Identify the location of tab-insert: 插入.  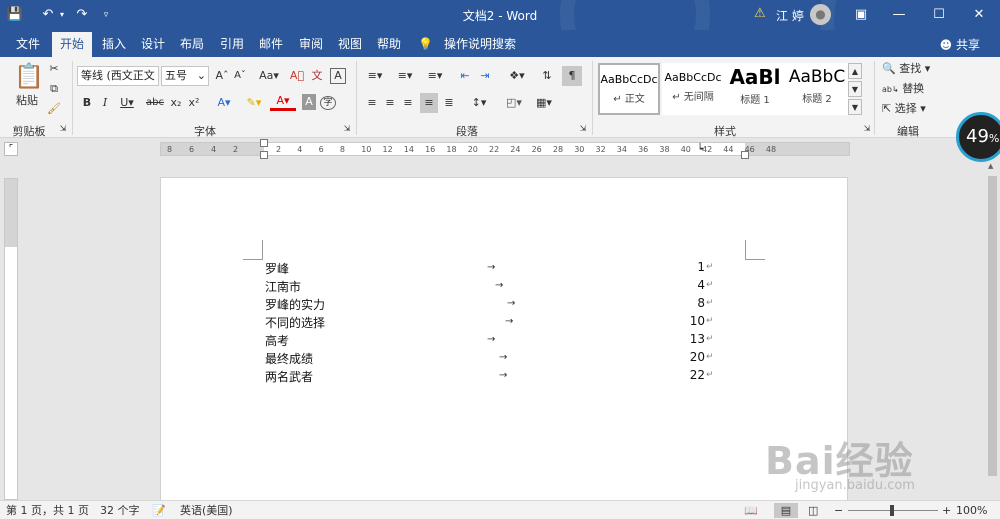
(114, 44).